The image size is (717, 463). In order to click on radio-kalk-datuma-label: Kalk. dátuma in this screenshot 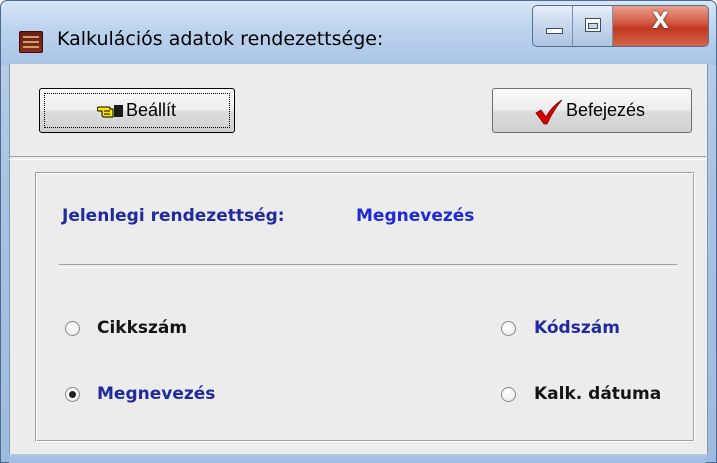, I will do `click(597, 394)`.